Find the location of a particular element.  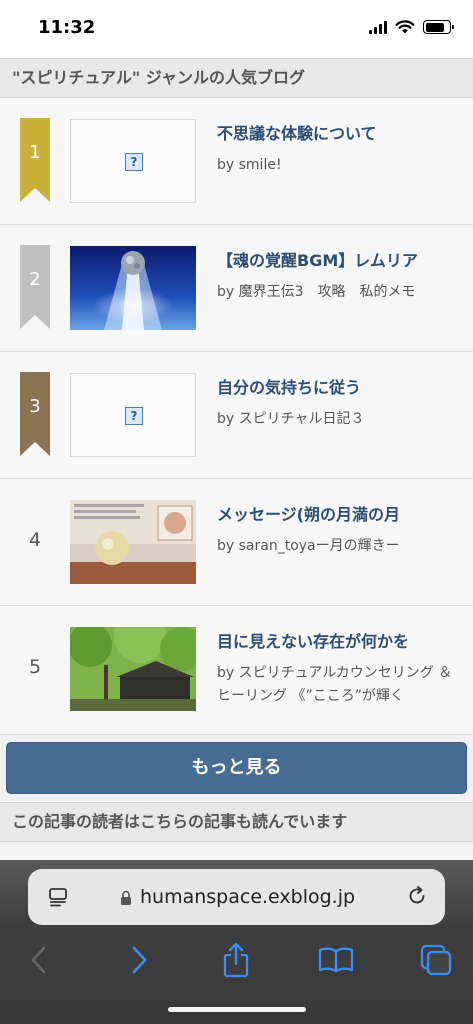

forward-icon is located at coordinates (139, 960).